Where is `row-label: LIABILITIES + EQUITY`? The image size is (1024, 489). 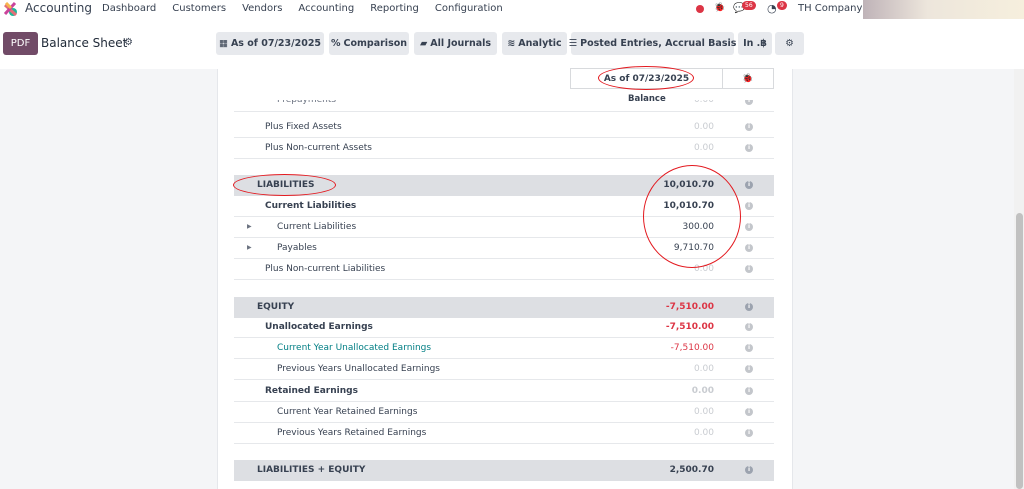
row-label: LIABILITIES + EQUITY is located at coordinates (311, 470).